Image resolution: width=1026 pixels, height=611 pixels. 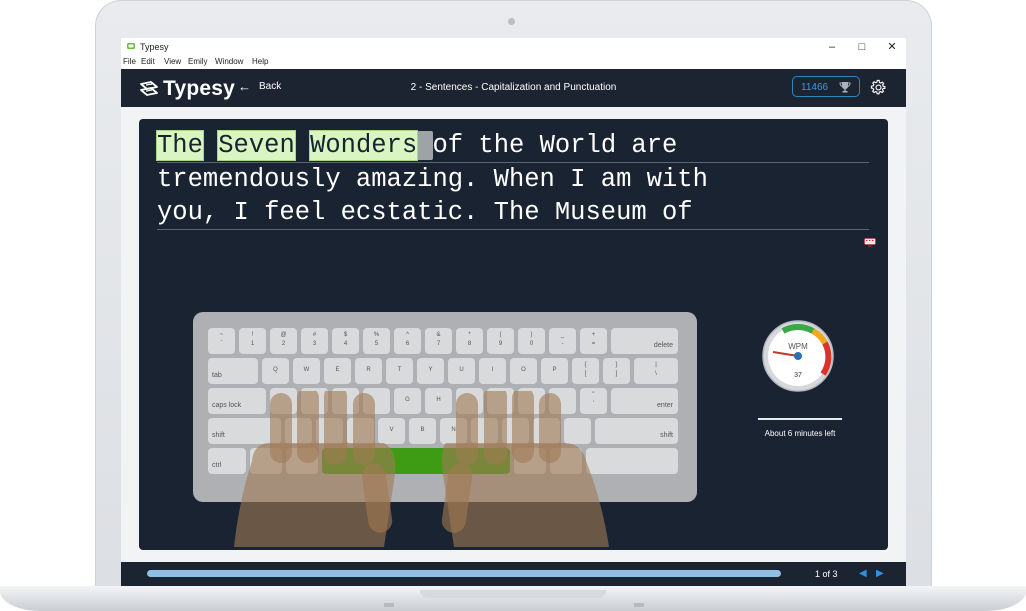 I want to click on score-badge: 11466, so click(x=826, y=86).